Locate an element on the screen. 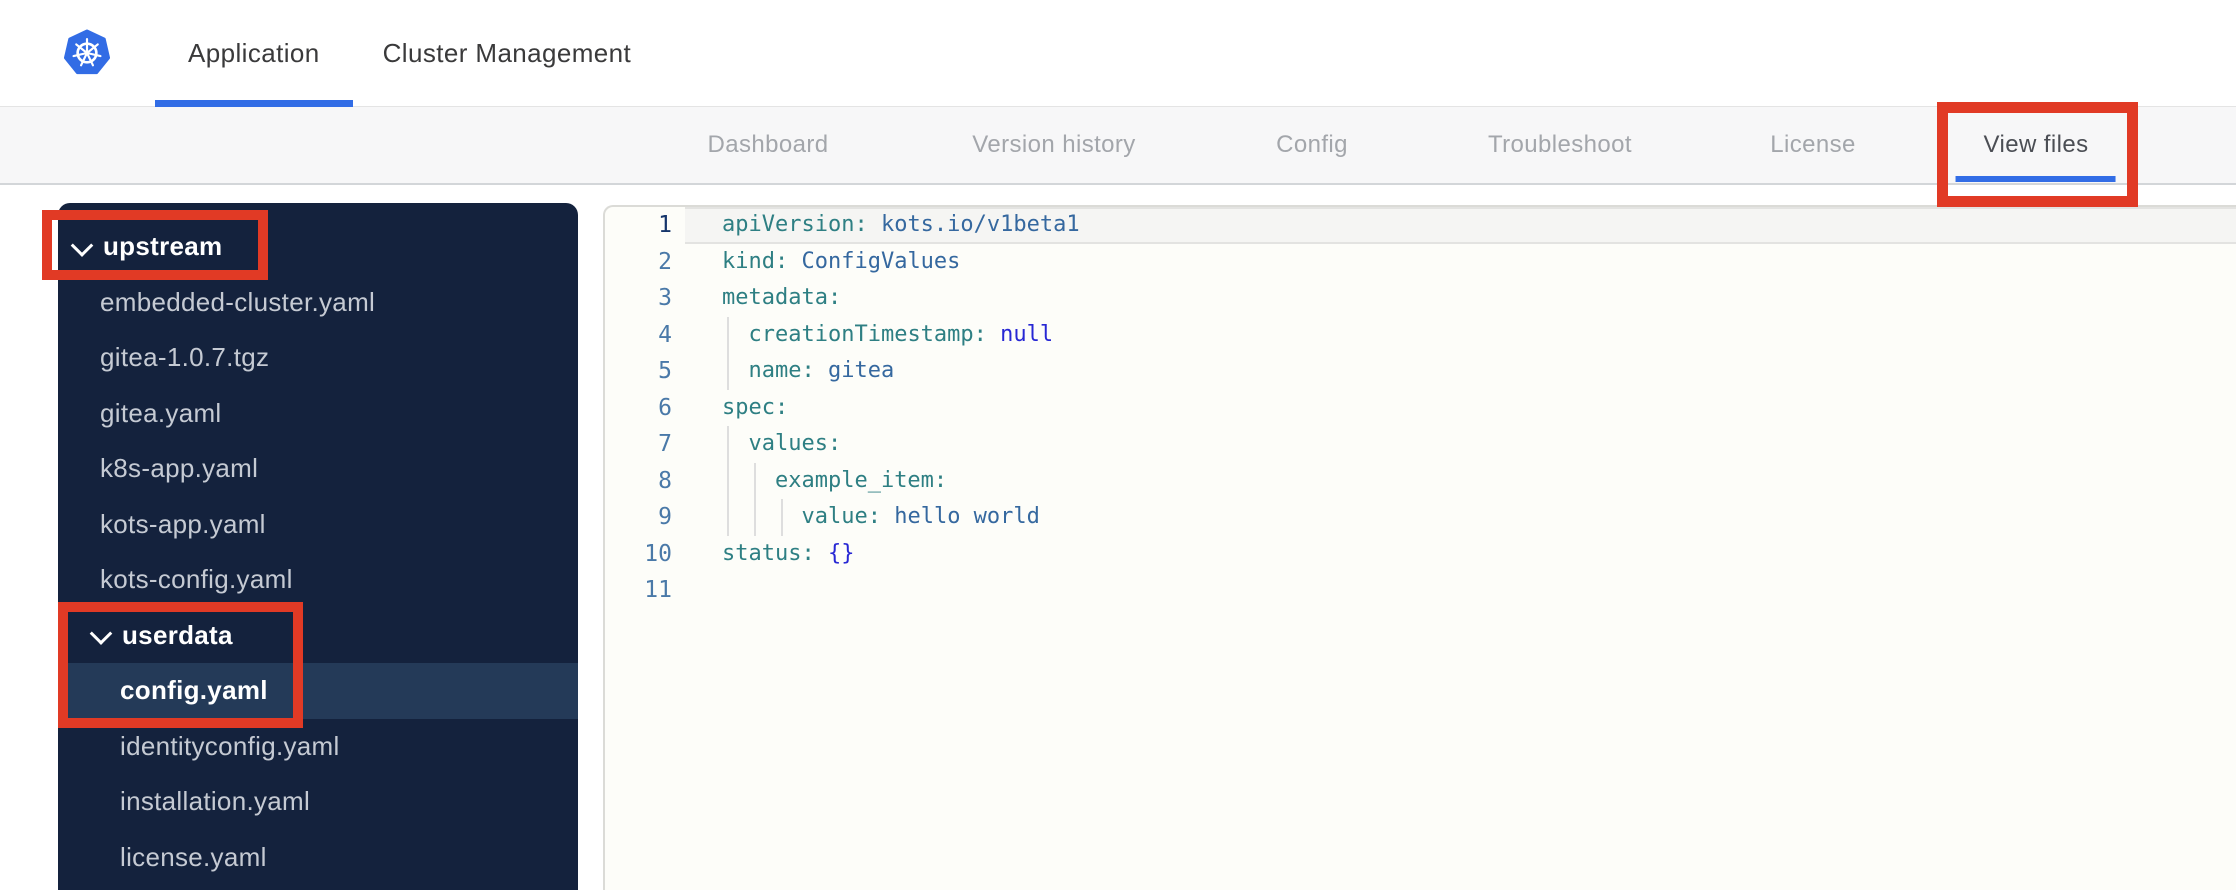 This screenshot has height=890, width=2236. code-token: value: is located at coordinates (841, 516).